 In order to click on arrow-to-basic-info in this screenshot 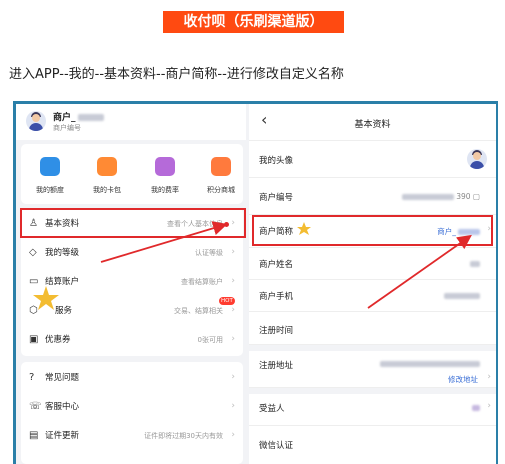, I will do `click(164, 242)`.